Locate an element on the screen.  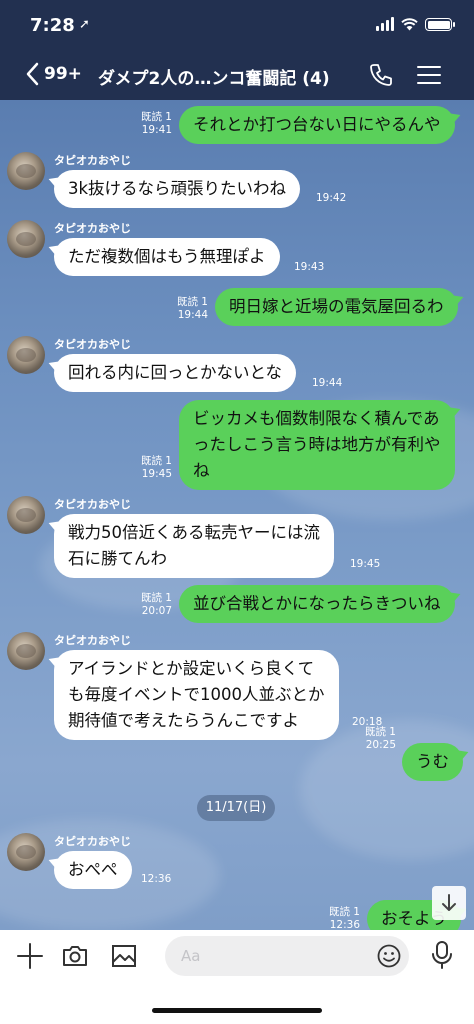
message-bubble-outgoing: 並び合戦とかになったらきついね is located at coordinates (317, 604).